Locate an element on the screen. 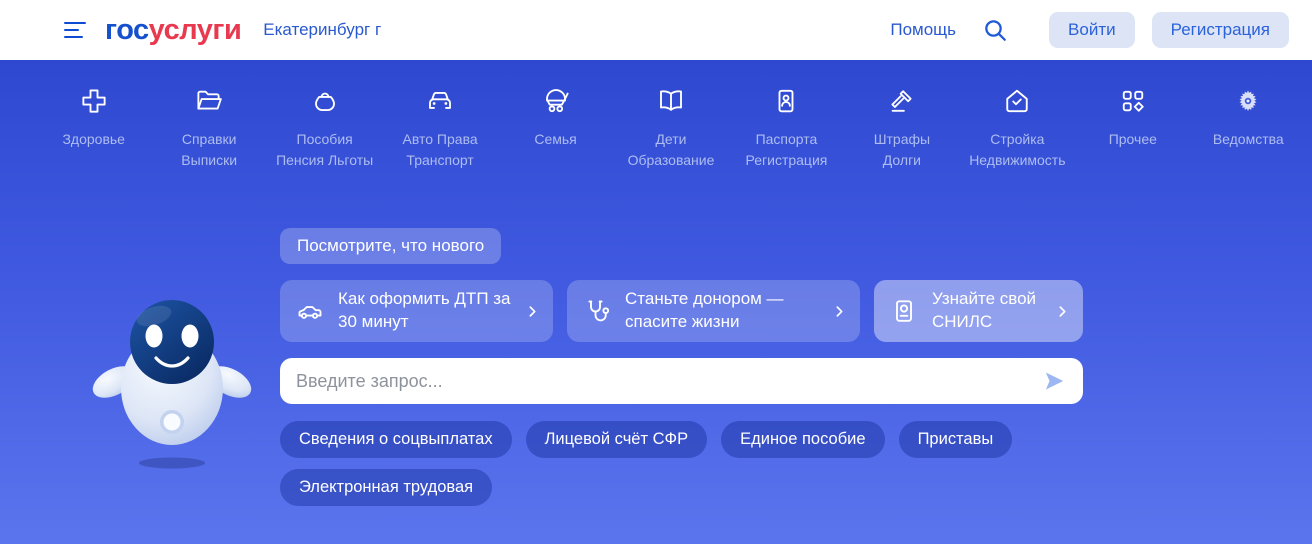 Image resolution: width=1312 pixels, height=544 pixels. search-icon is located at coordinates (995, 30).